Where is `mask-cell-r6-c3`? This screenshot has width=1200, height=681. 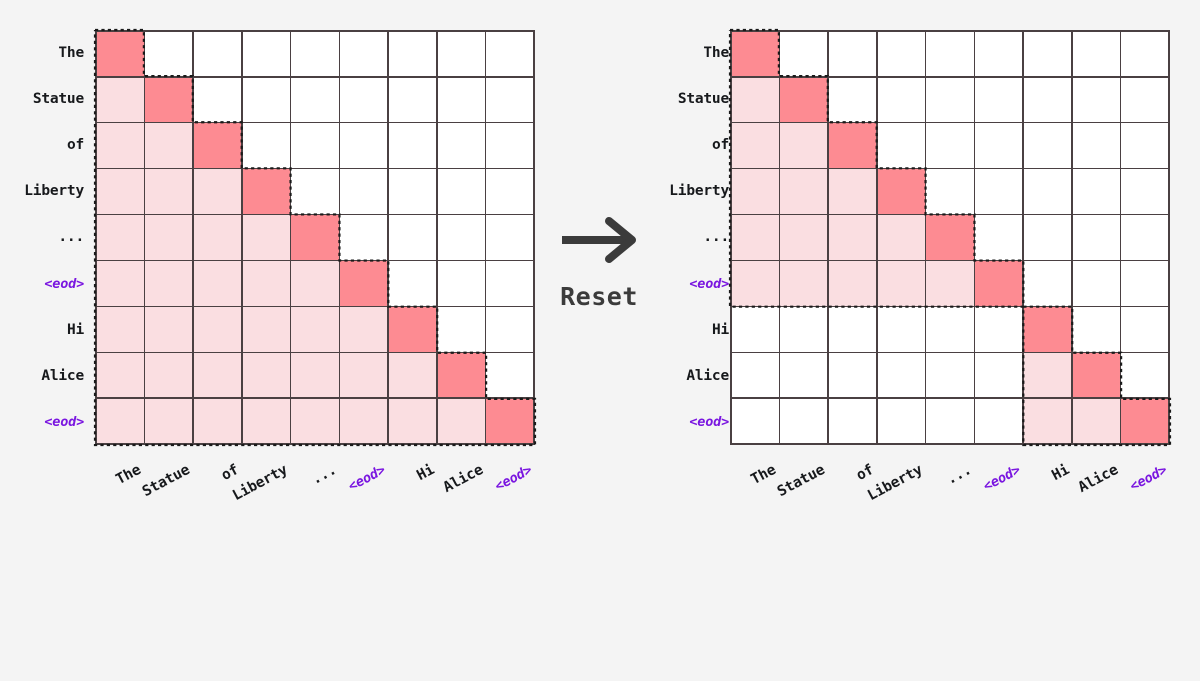 mask-cell-r6-c3 is located at coordinates (901, 329).